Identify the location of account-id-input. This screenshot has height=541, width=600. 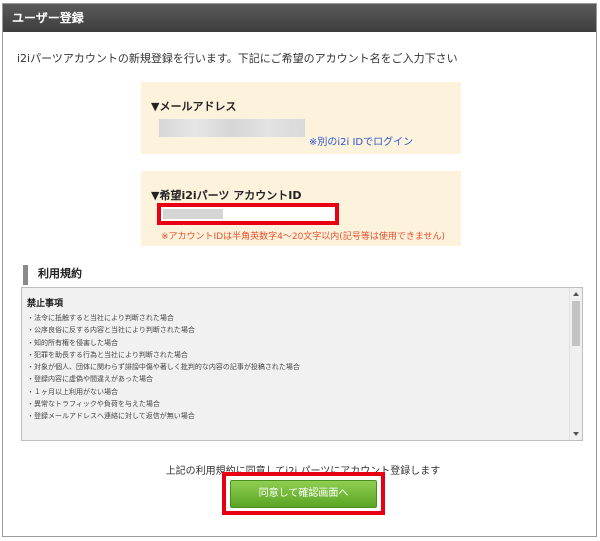
(248, 214).